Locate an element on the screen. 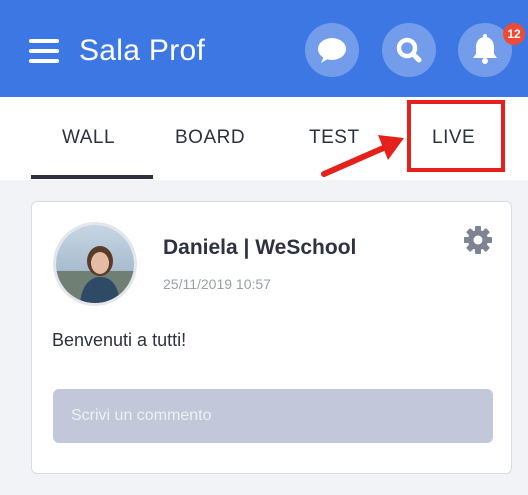  search-icon is located at coordinates (409, 50).